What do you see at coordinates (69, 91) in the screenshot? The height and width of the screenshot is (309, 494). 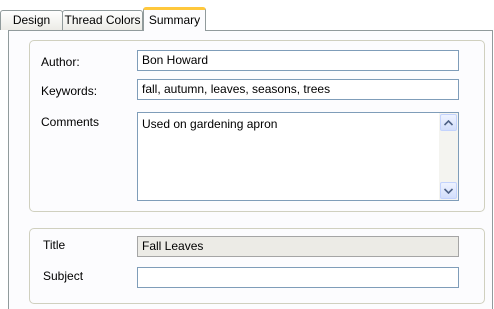 I see `keywords-label: Keywords:` at bounding box center [69, 91].